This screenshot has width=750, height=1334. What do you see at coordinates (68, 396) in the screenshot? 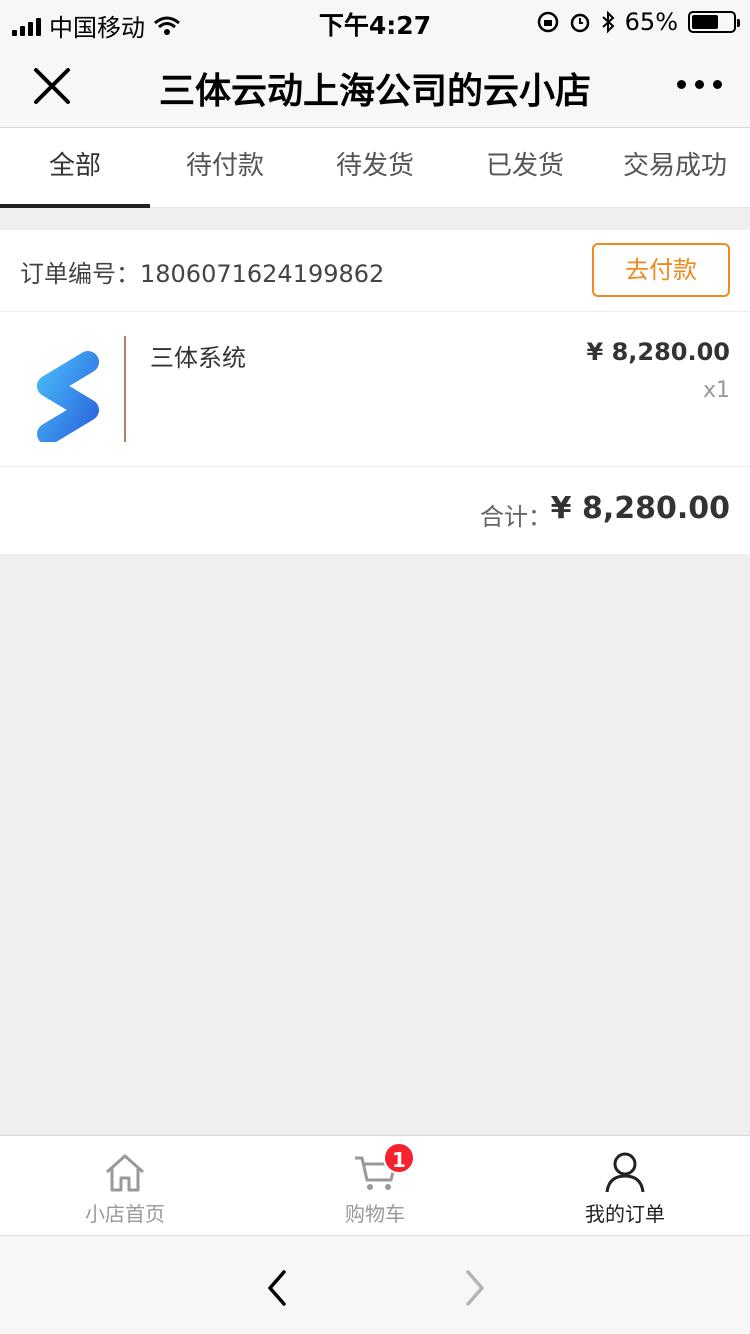
I see `product-logo-icon` at bounding box center [68, 396].